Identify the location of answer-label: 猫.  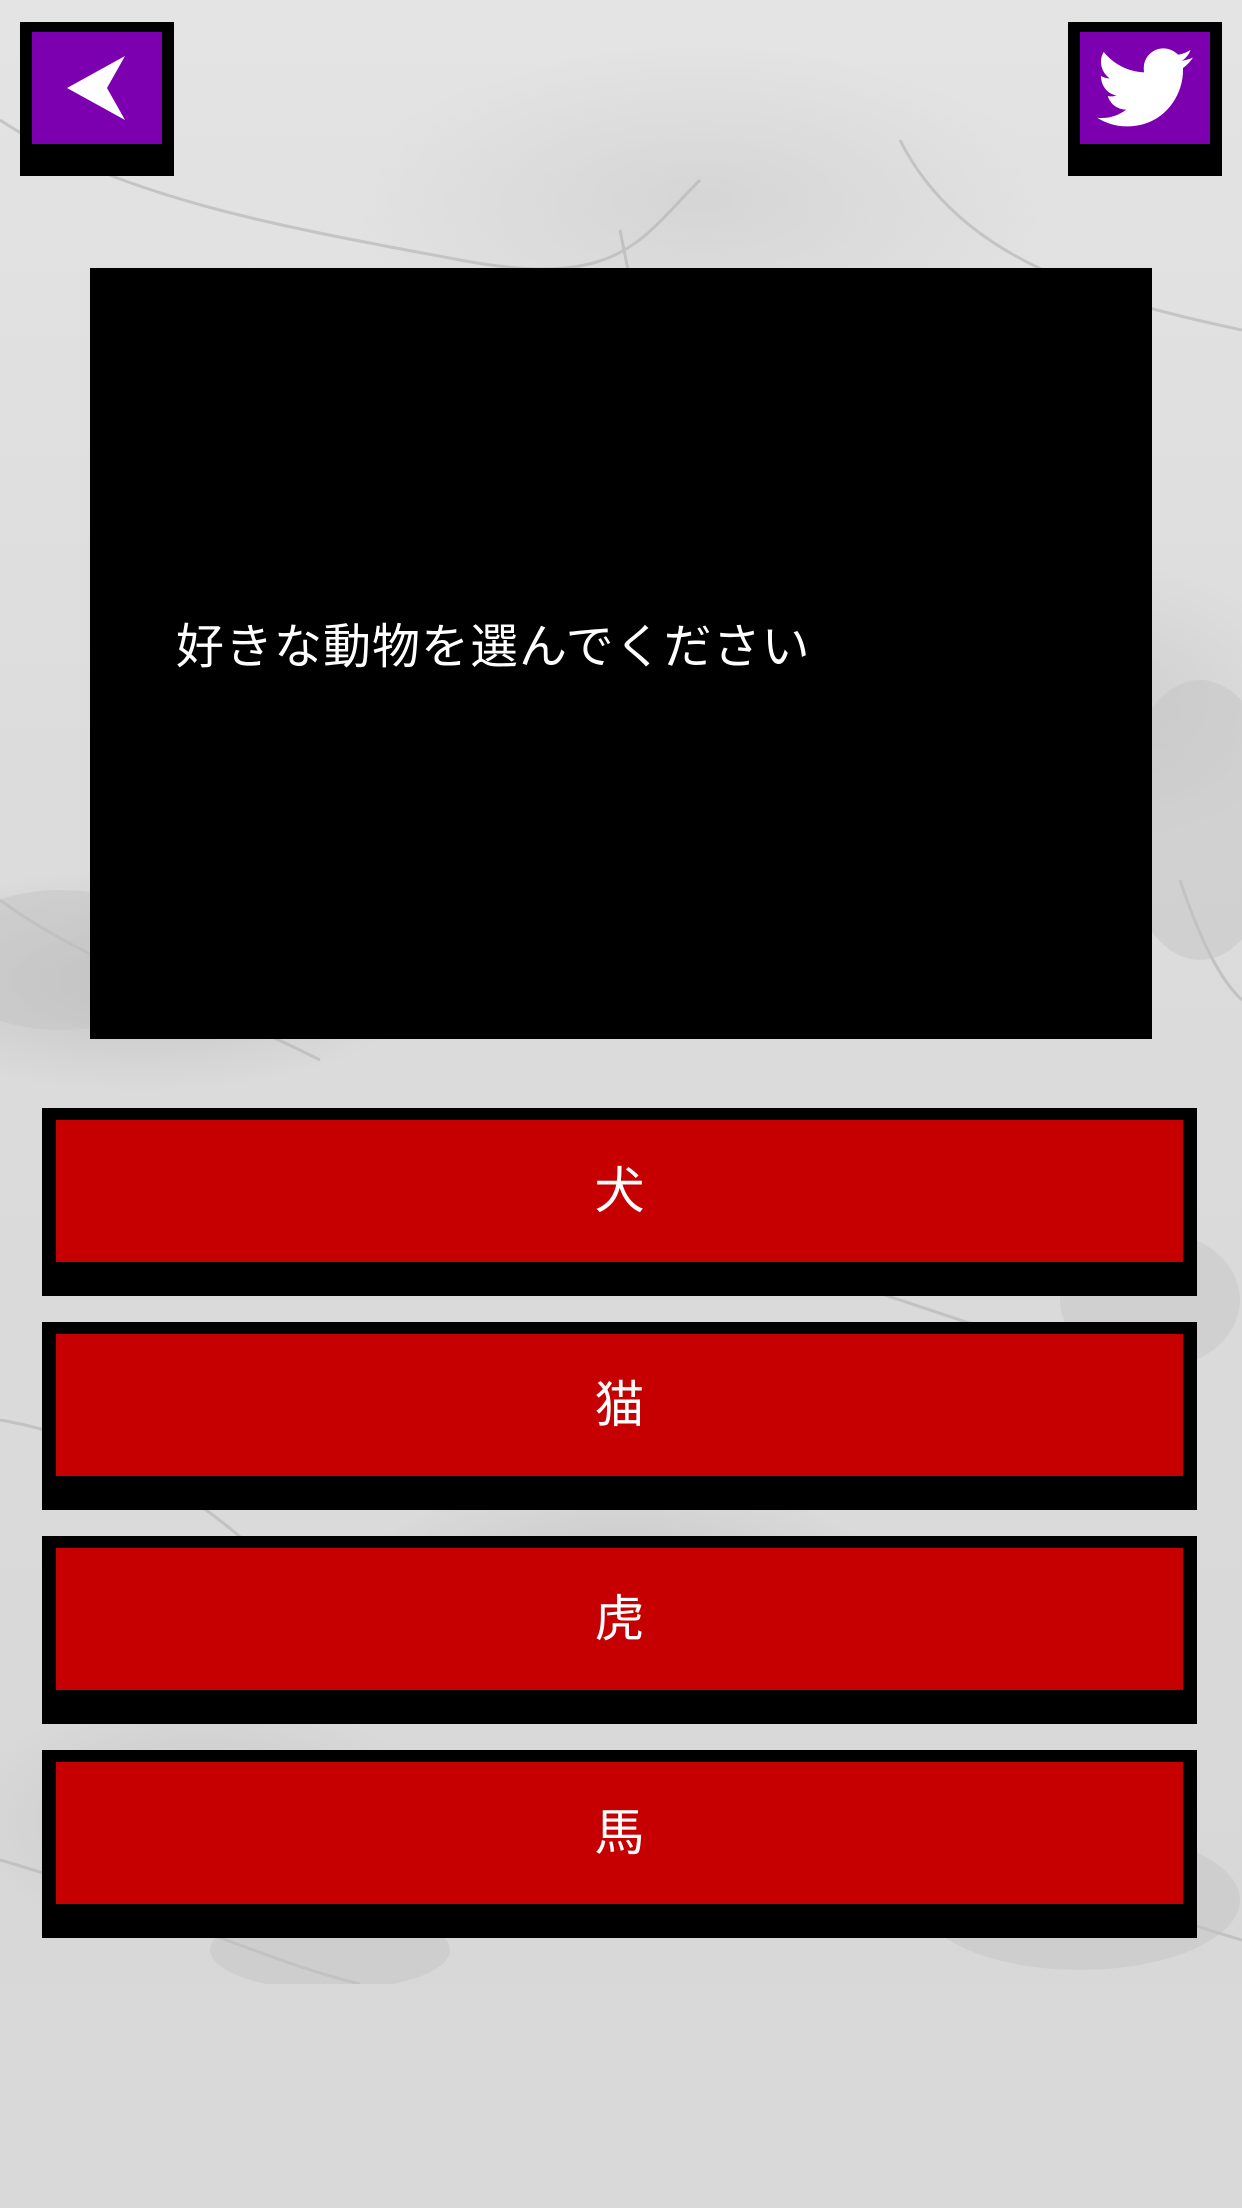
(619, 1405).